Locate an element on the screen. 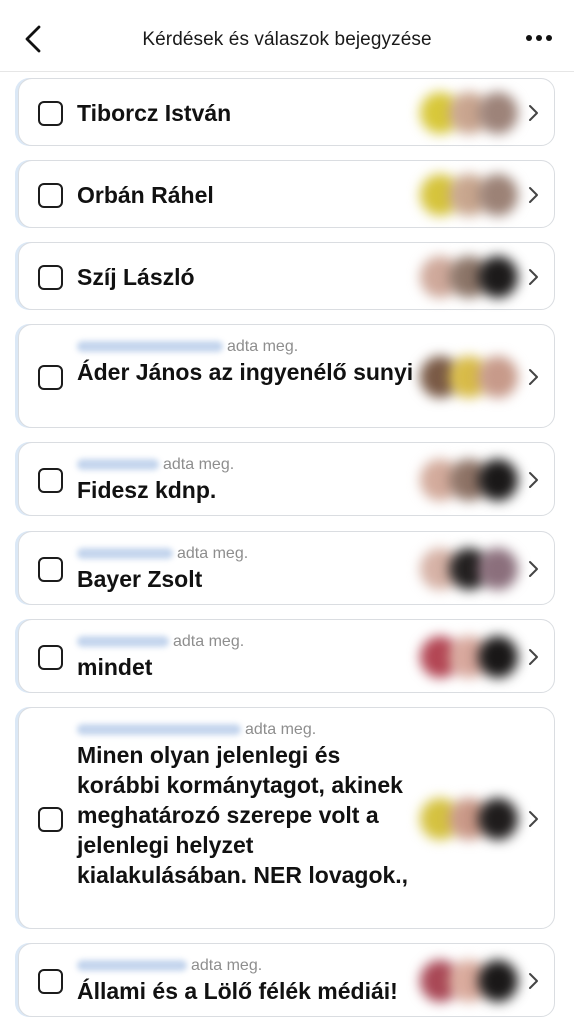  answer-option: Tiborcz István is located at coordinates (286, 112).